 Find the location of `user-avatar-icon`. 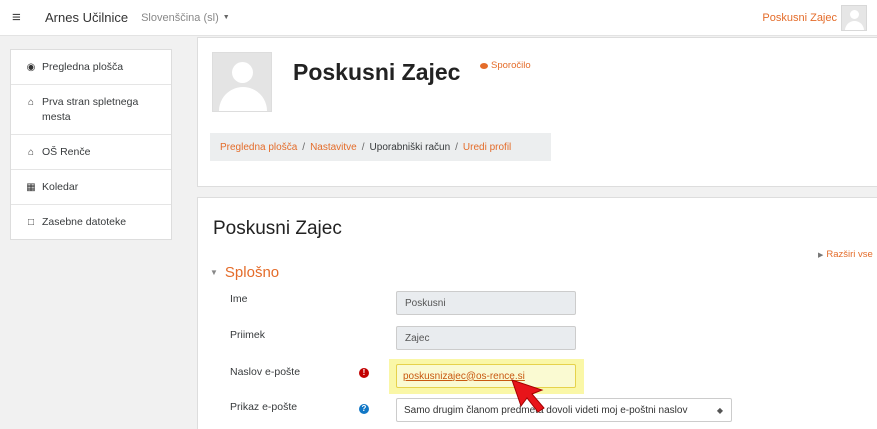

user-avatar-icon is located at coordinates (854, 18).